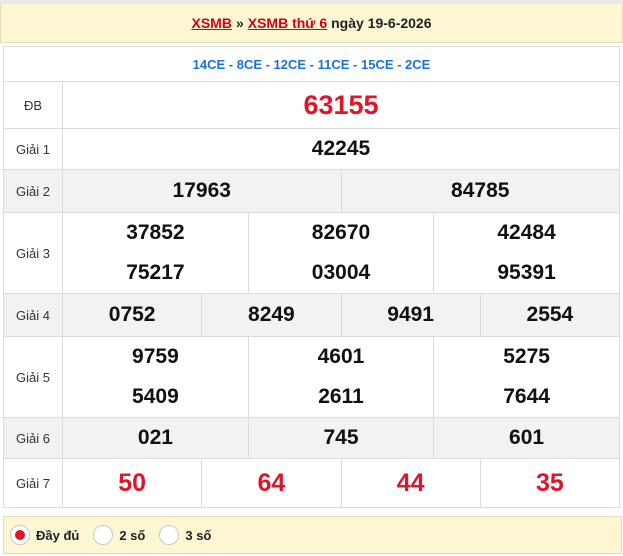 This screenshot has height=556, width=623. Describe the element at coordinates (198, 535) in the screenshot. I see `option-label: 3 số` at that location.